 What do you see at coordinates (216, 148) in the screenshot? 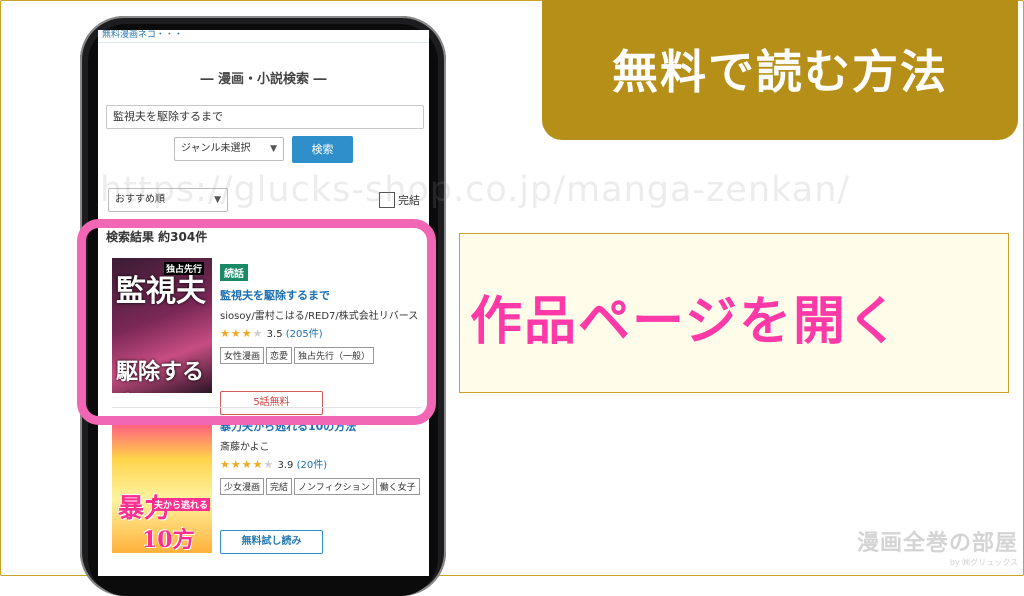
I see `genre-select-value: ジャンル未選択` at bounding box center [216, 148].